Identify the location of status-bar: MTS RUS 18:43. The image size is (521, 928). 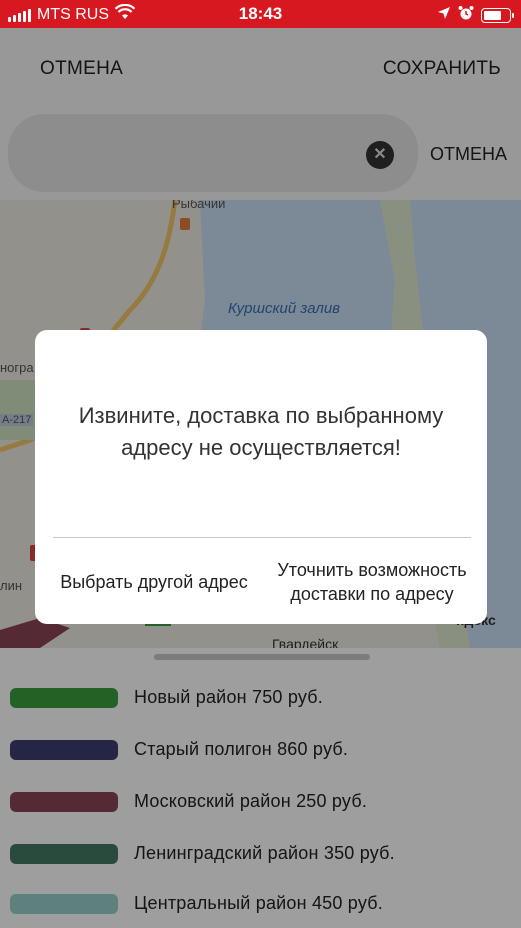
(260, 14).